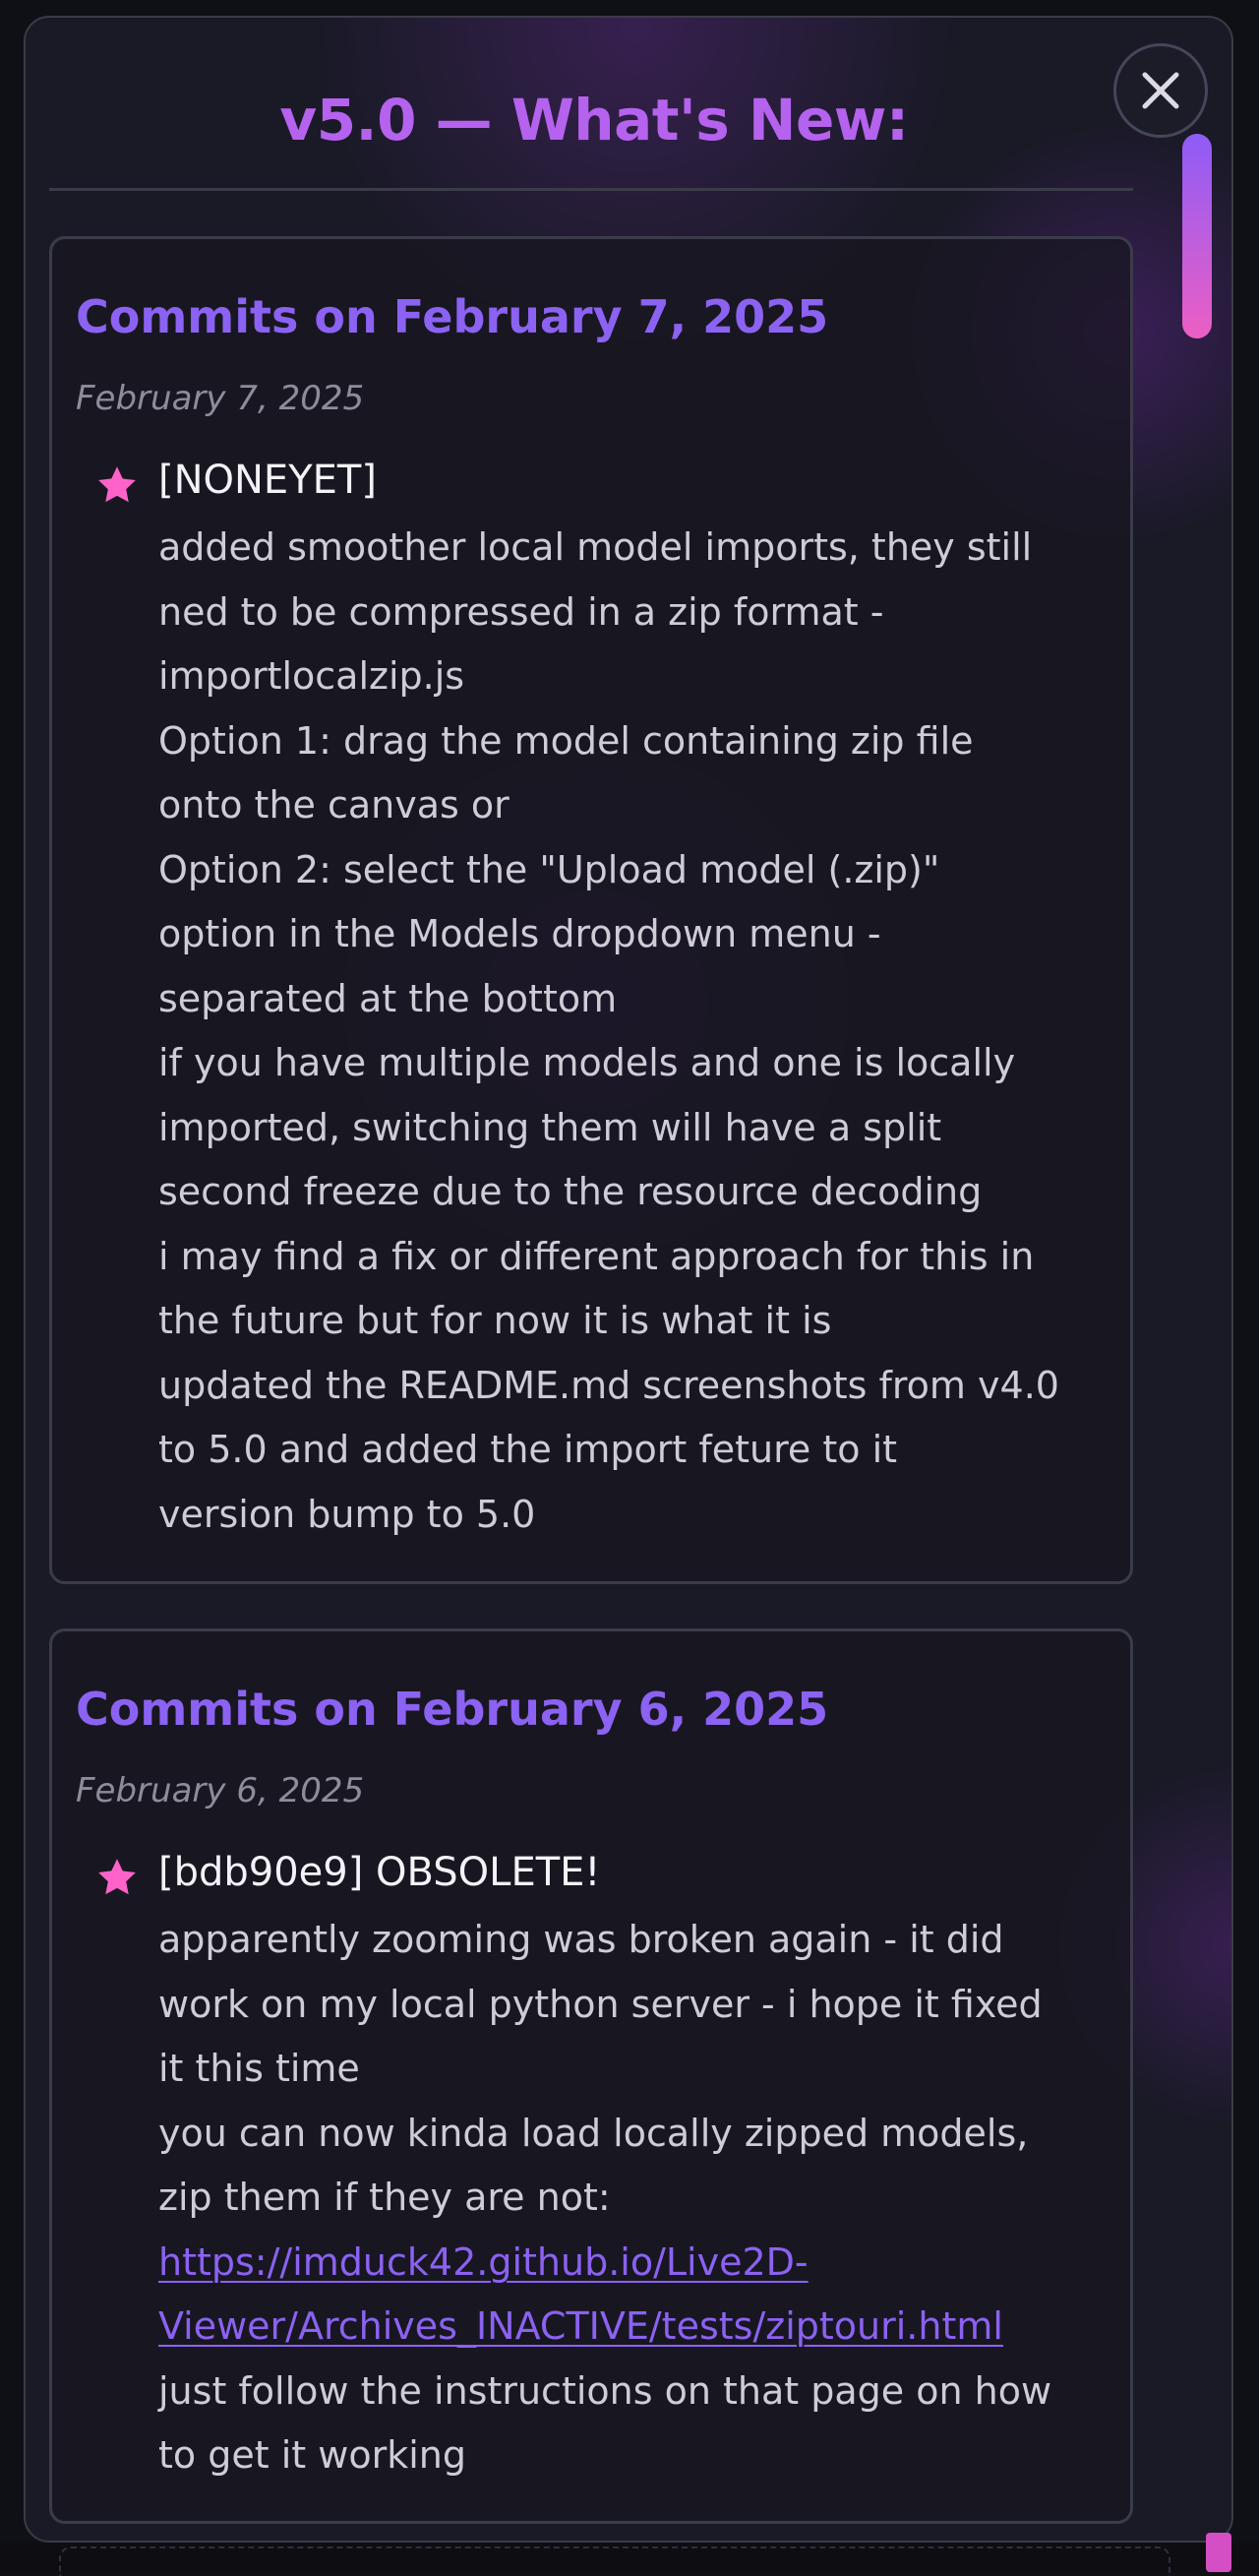 This screenshot has width=1259, height=2576. I want to click on commit-card-date: February 7, 2025, so click(220, 398).